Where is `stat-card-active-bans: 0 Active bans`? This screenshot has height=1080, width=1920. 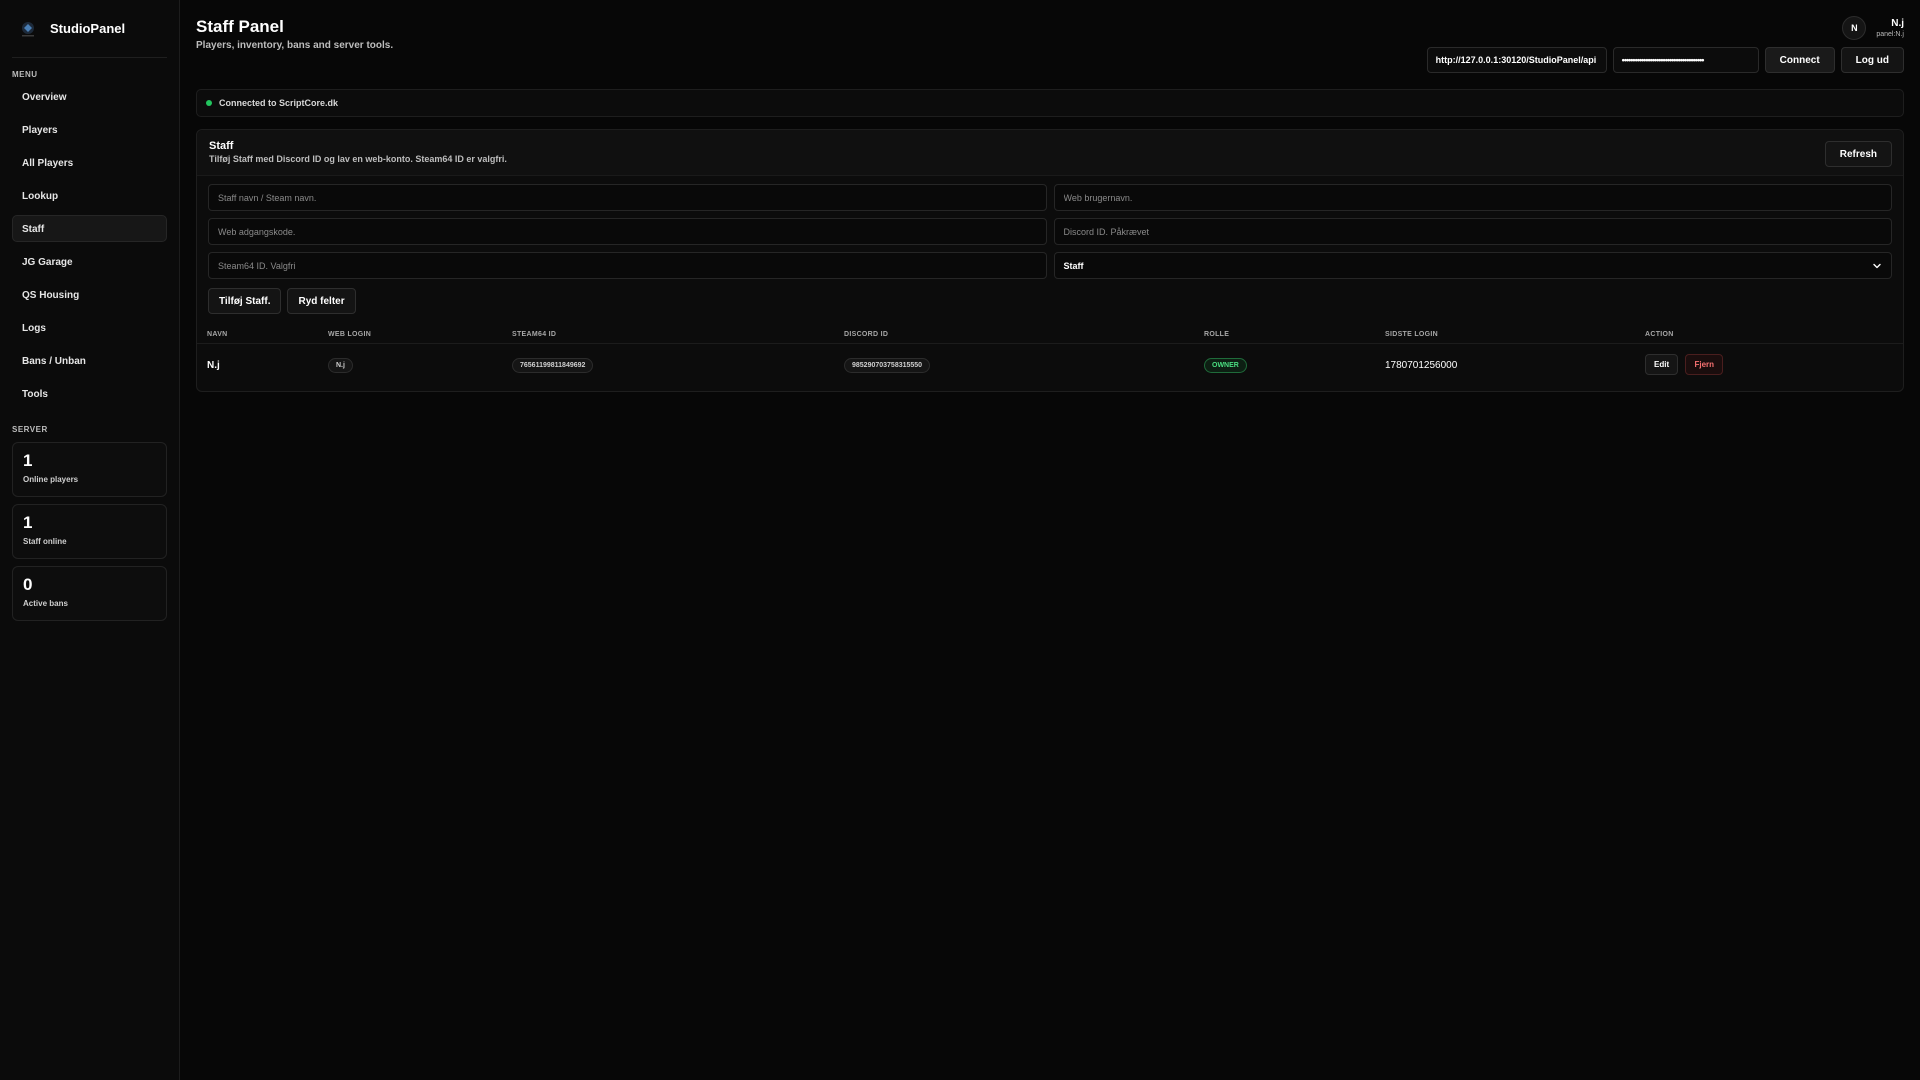 stat-card-active-bans: 0 Active bans is located at coordinates (89, 593).